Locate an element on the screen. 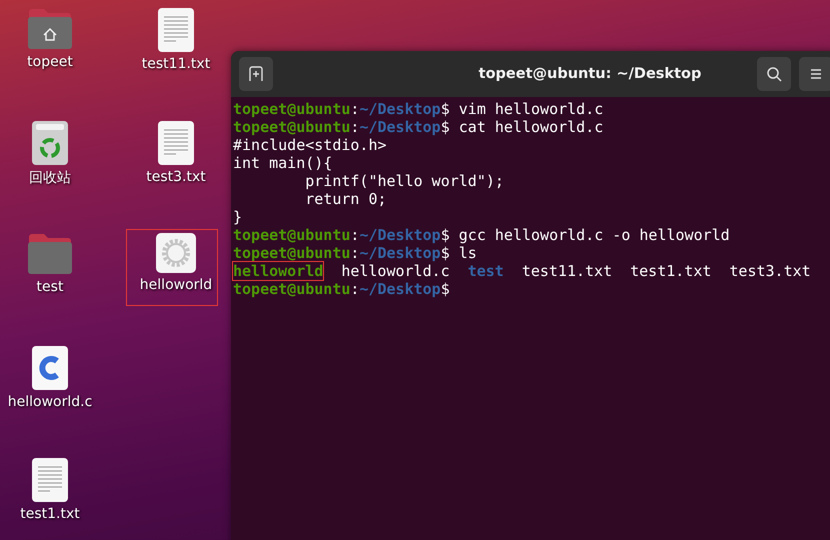  output-line: return 0; is located at coordinates (345, 199).